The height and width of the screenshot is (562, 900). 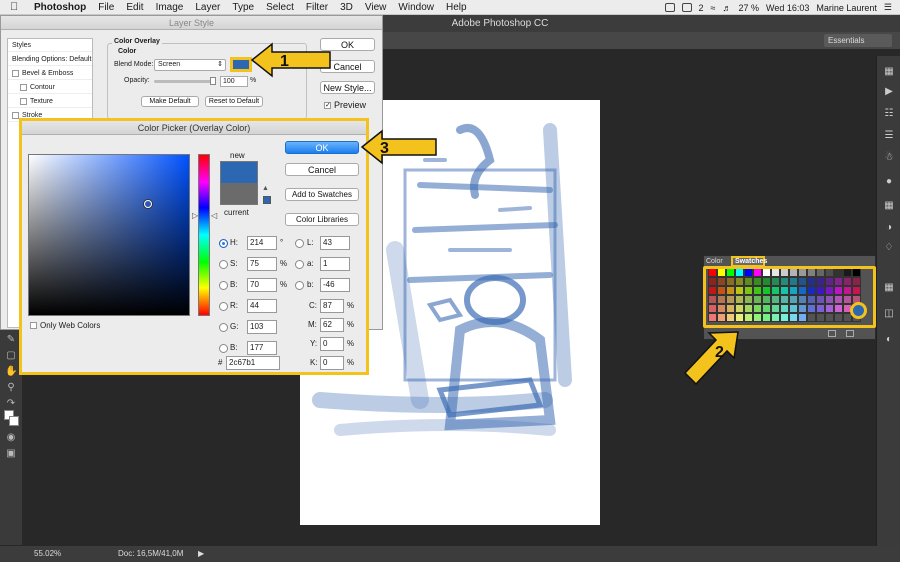 I want to click on menu-app: Photoshop, so click(x=60, y=7).